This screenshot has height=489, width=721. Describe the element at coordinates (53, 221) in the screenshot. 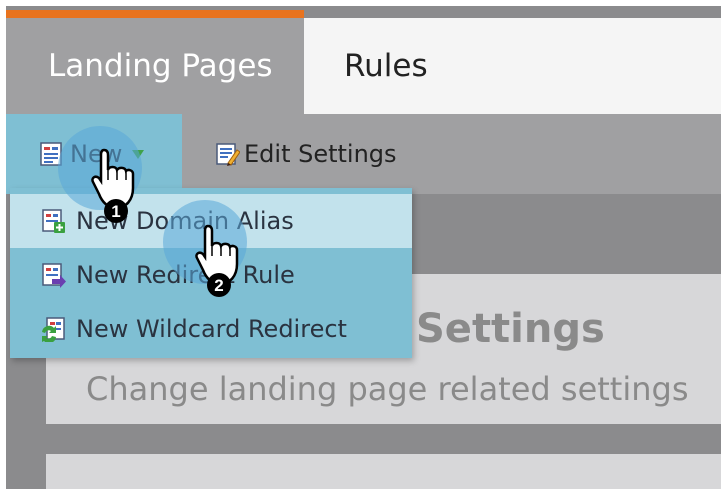

I see `domain-alias-icon` at that location.